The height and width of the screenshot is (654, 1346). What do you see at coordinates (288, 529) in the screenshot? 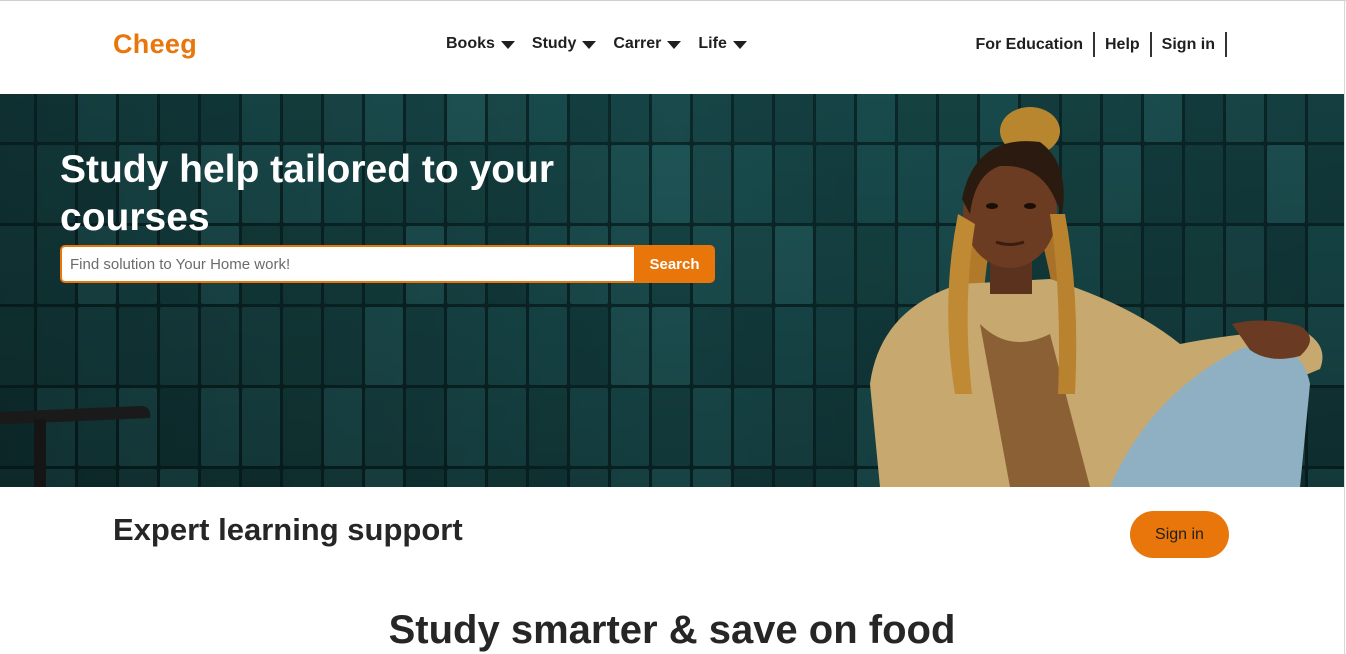
I see `section-heading: Expert learning support` at bounding box center [288, 529].